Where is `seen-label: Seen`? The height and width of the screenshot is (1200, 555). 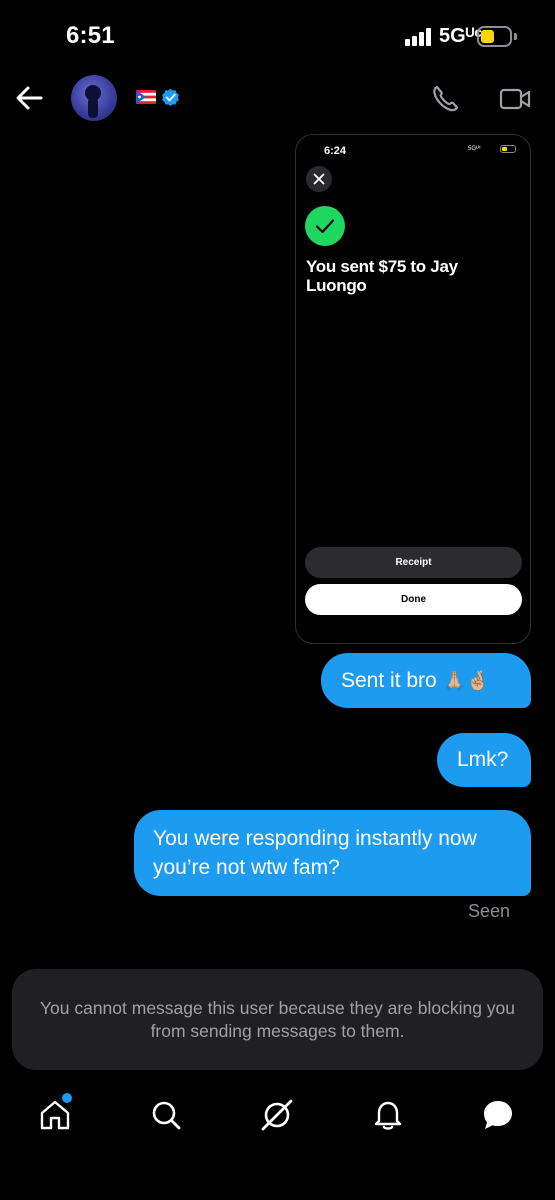
seen-label: Seen is located at coordinates (489, 911).